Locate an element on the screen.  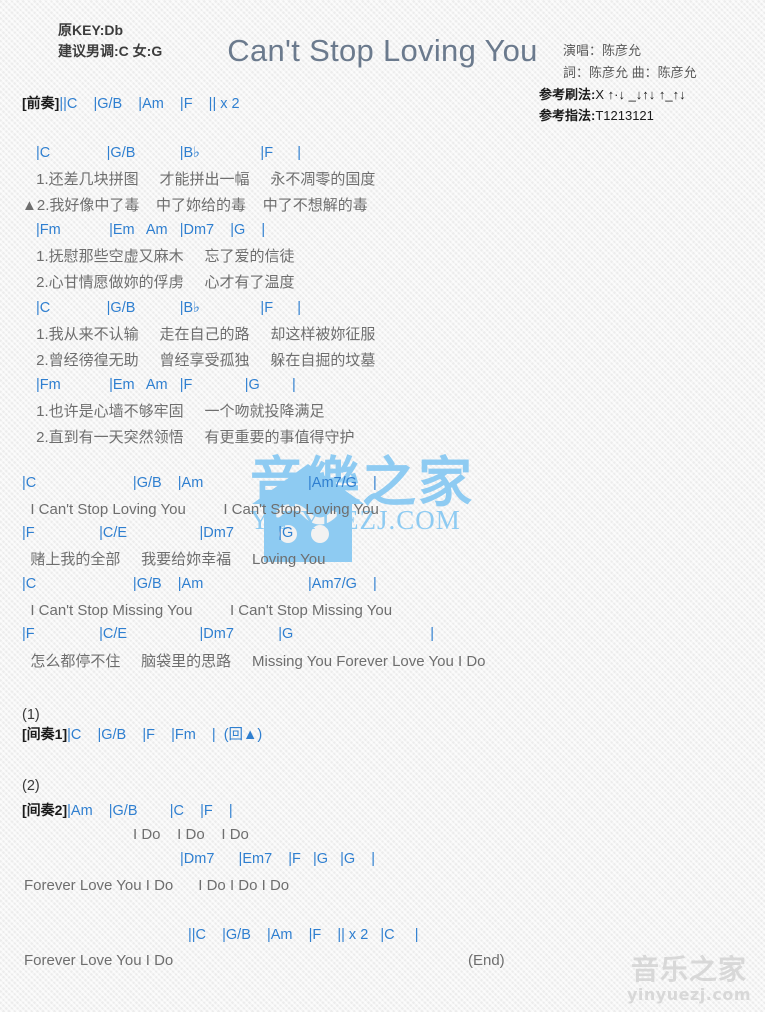
verse-block3-lyric2: 2.曾经徬徨无助 曾经享受孤独 躲在自掘的坟墓 is located at coordinates (204, 360).